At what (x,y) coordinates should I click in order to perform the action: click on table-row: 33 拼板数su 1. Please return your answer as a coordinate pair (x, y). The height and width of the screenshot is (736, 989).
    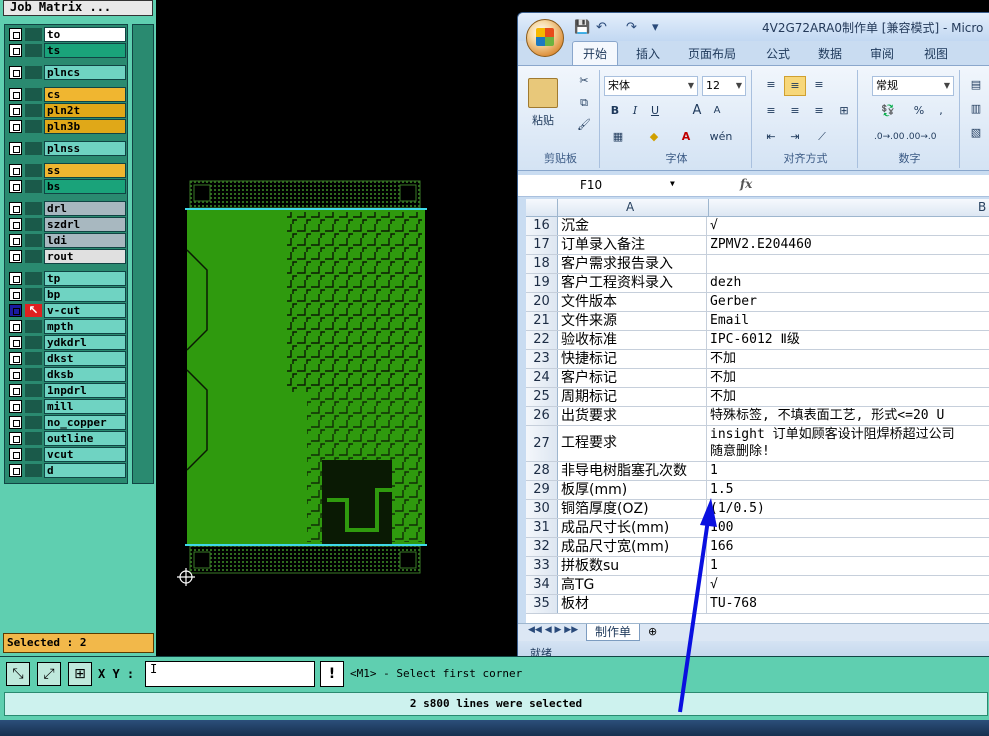
    Looking at the image, I should click on (757, 566).